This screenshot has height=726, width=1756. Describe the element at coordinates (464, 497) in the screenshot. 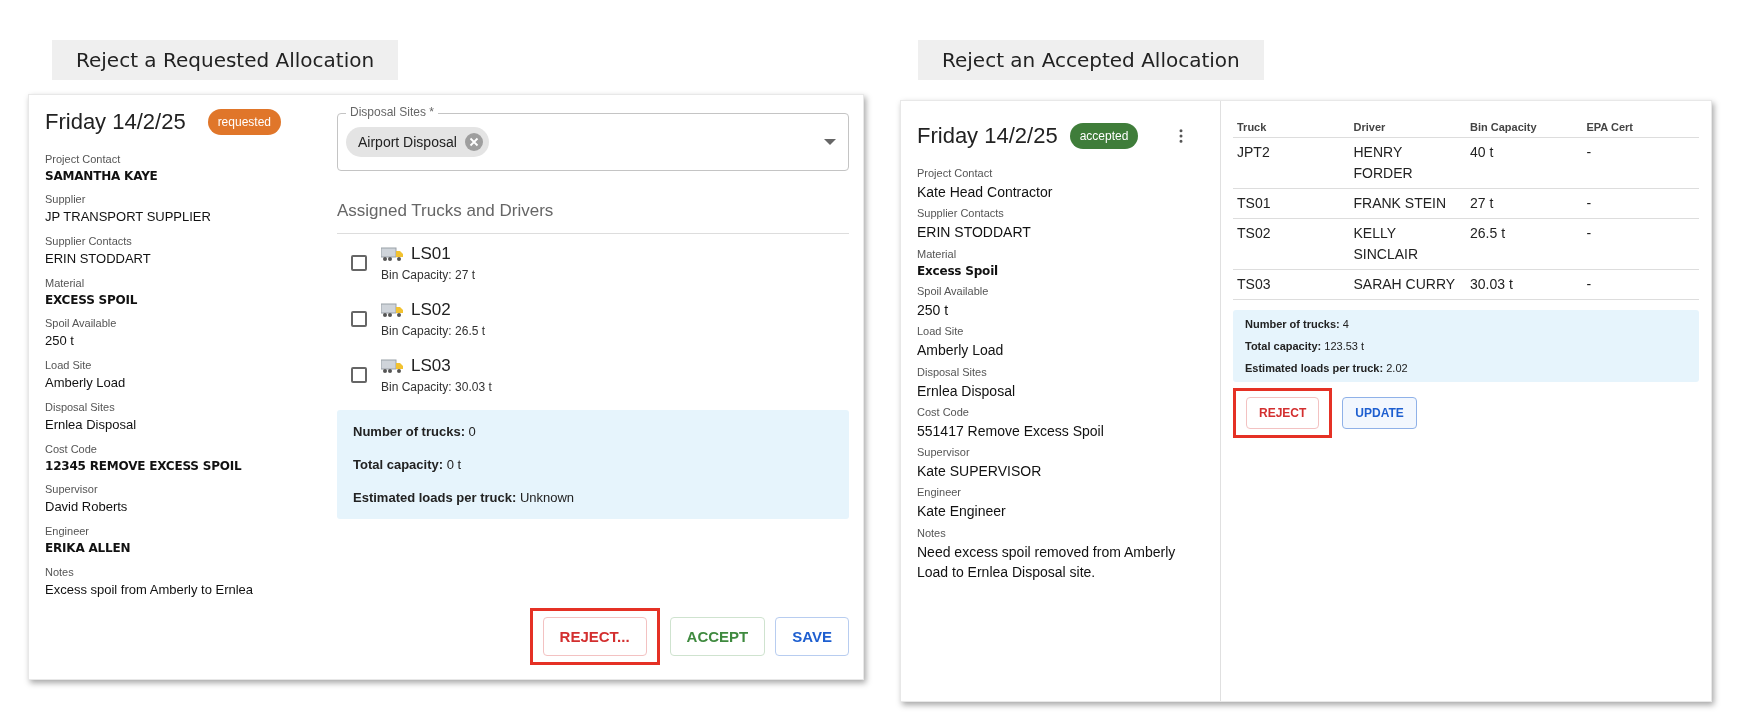

I see `summary-line: Estimated loads per truck: Unknown` at that location.